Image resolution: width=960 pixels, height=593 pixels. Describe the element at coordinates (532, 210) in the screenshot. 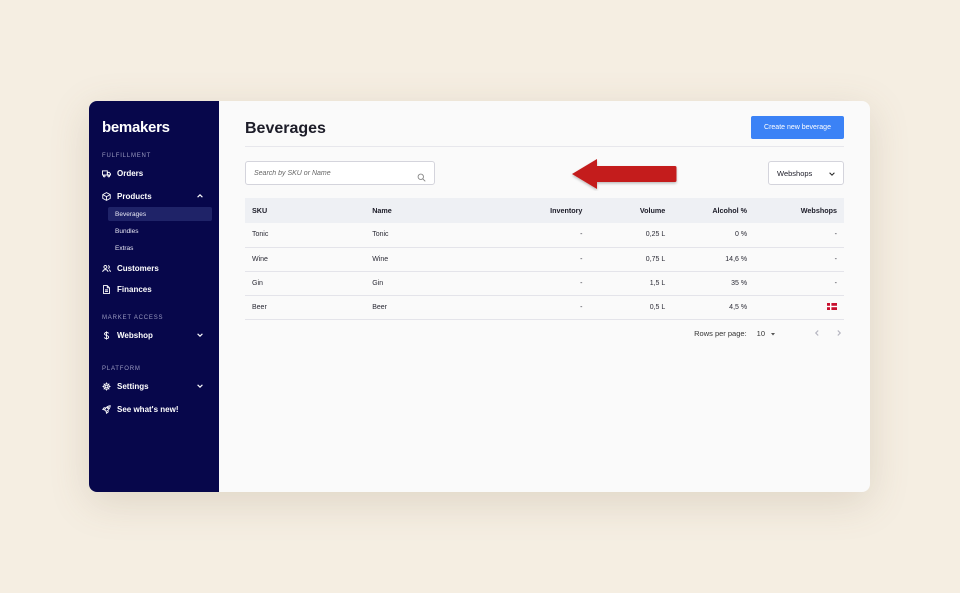

I see `column-header-inventory: Inventory` at that location.